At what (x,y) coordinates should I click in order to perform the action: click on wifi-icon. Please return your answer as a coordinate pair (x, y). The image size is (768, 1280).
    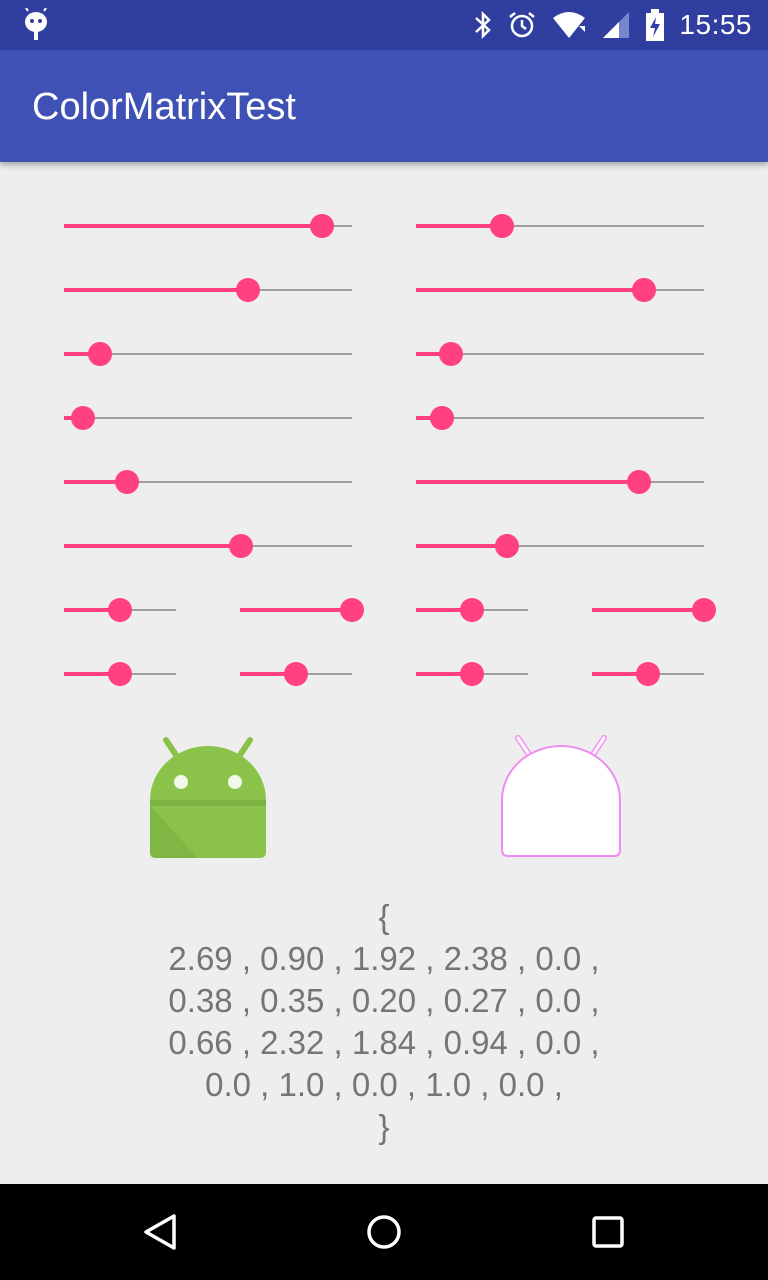
    Looking at the image, I should click on (569, 25).